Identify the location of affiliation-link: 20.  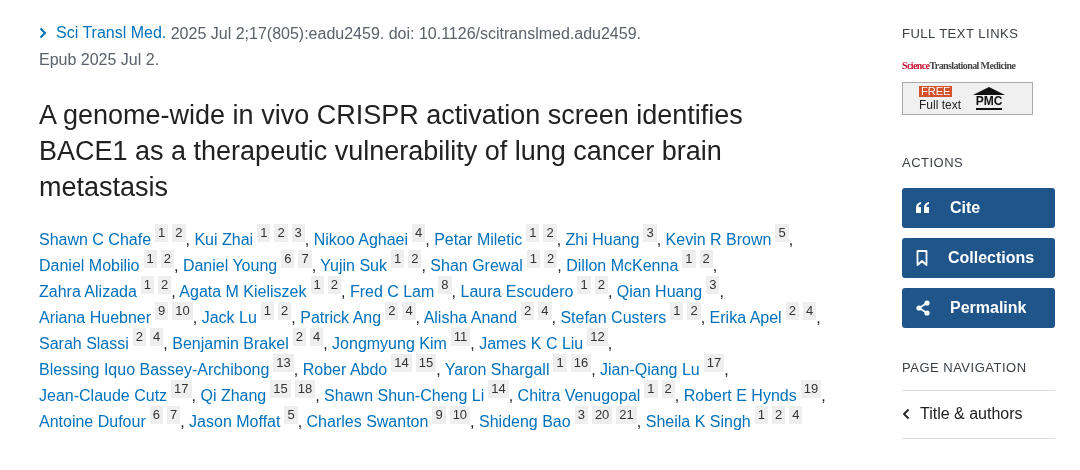
(602, 415).